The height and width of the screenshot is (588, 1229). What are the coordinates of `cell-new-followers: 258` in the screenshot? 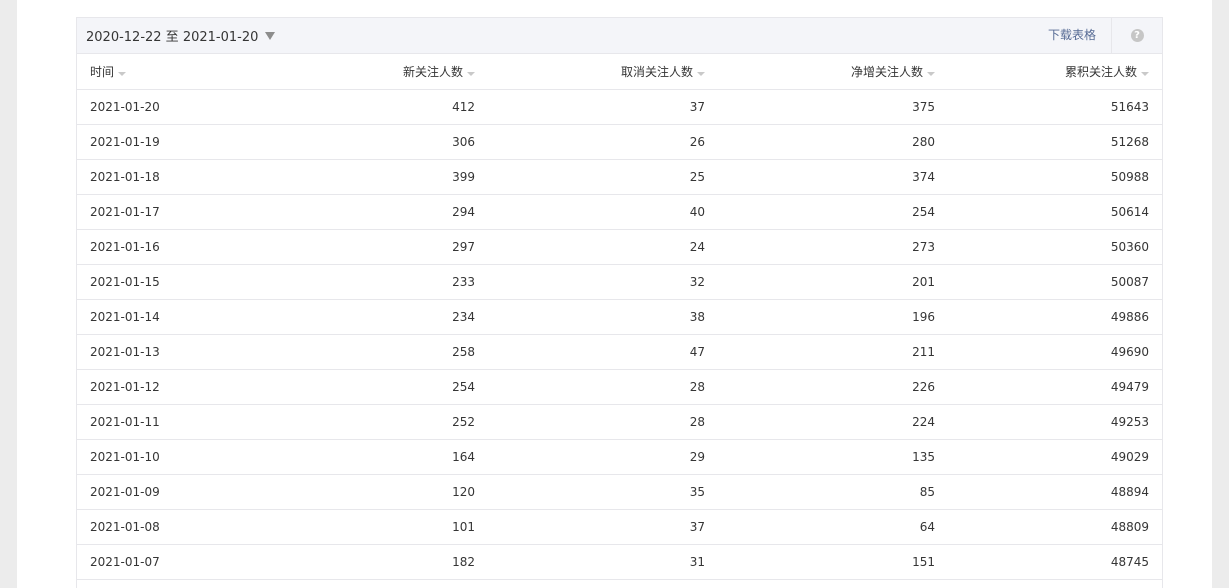 It's located at (367, 352).